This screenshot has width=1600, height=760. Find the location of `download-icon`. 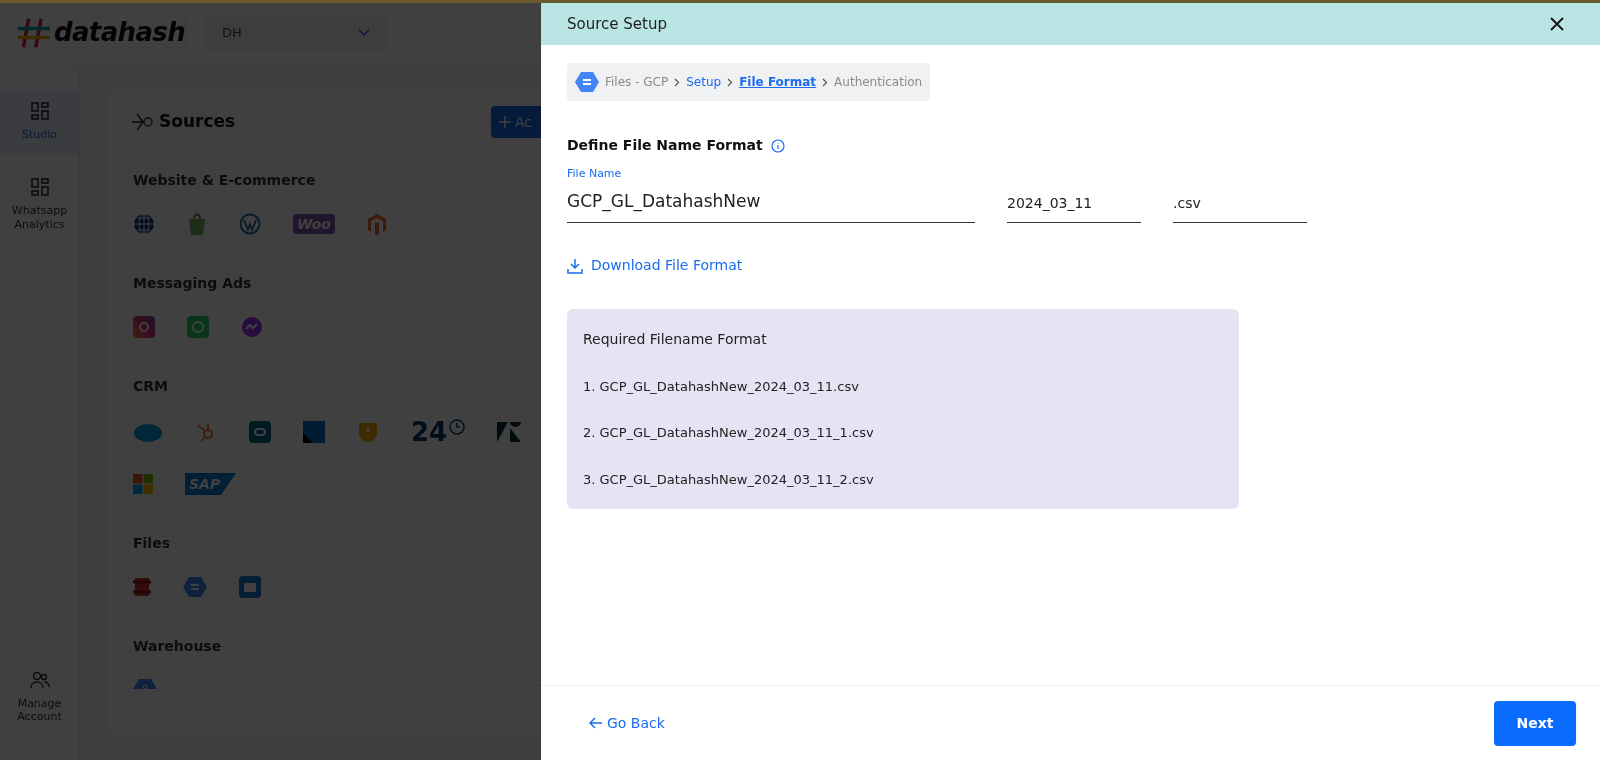

download-icon is located at coordinates (575, 265).